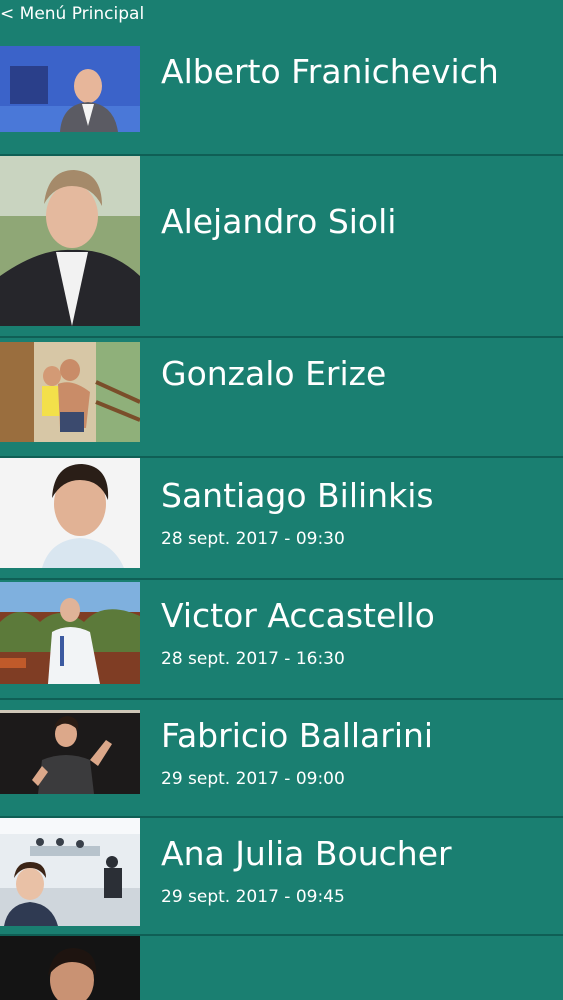 This screenshot has height=1000, width=563. I want to click on speaker-session-time: 28 sept. 2017 - 09:30, so click(253, 539).